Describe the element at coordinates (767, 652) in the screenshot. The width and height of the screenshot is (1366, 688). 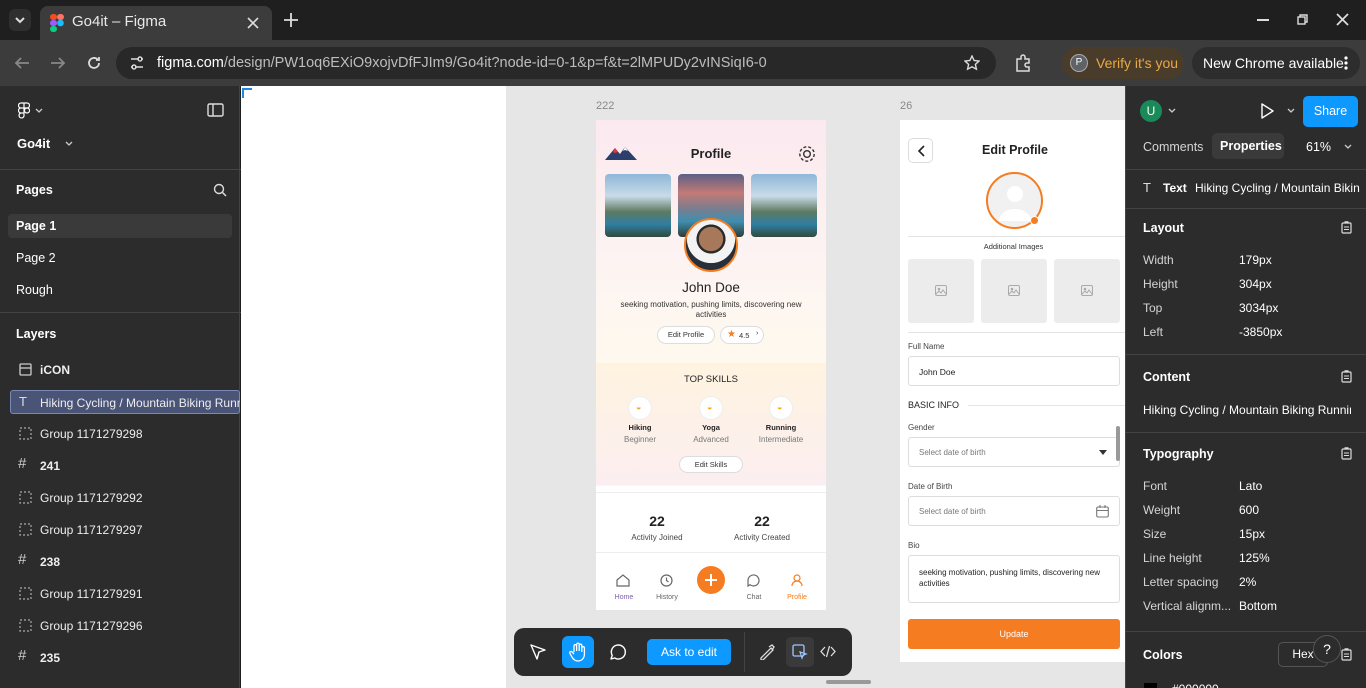
I see `draw-tool-icon` at that location.